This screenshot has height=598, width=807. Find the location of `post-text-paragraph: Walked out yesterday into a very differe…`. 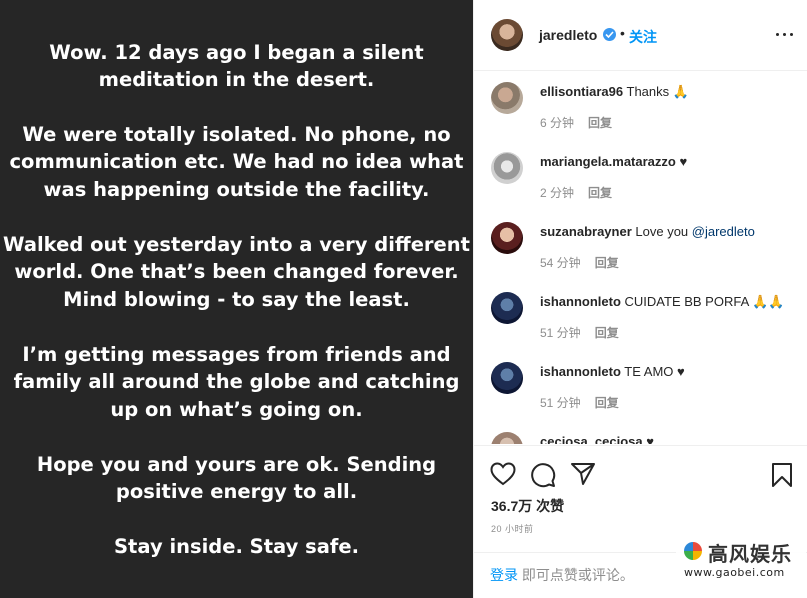

post-text-paragraph: Walked out yesterday into a very differe… is located at coordinates (236, 272).